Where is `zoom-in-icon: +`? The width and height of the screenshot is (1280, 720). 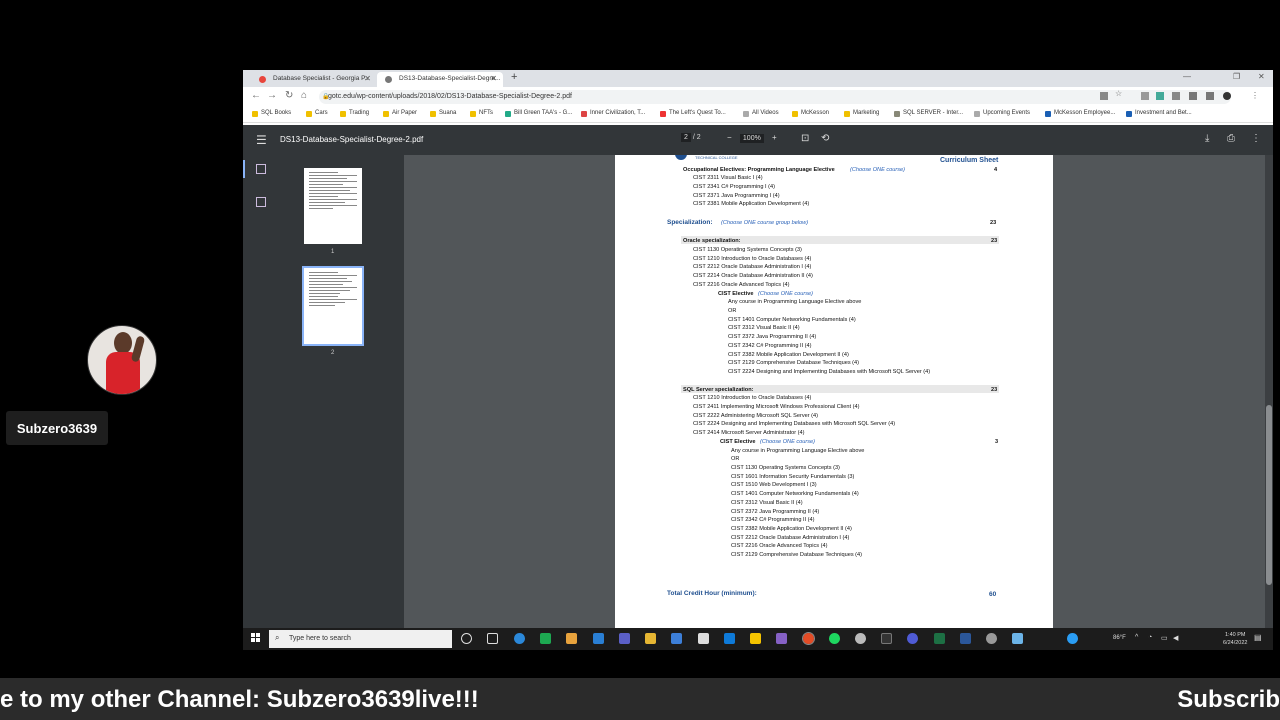
zoom-in-icon: + is located at coordinates (774, 137).